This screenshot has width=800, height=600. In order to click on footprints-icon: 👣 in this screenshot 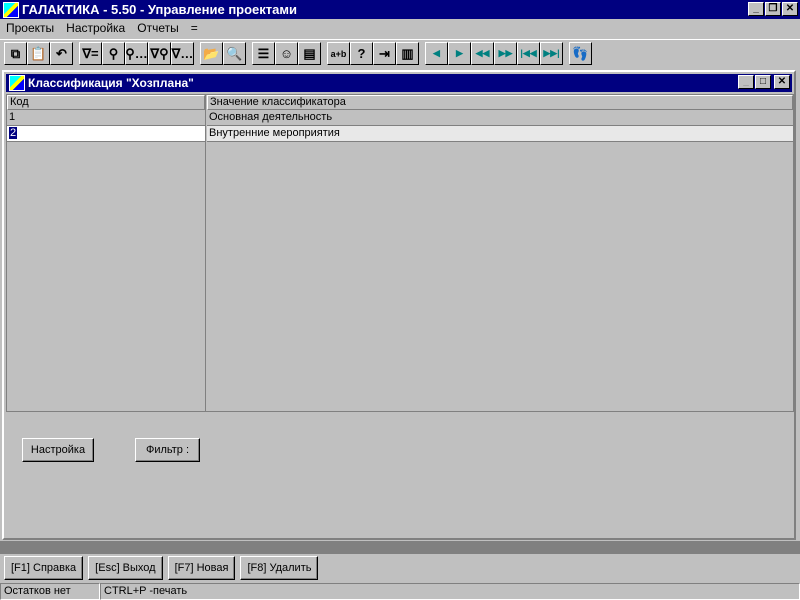, I will do `click(580, 53)`.